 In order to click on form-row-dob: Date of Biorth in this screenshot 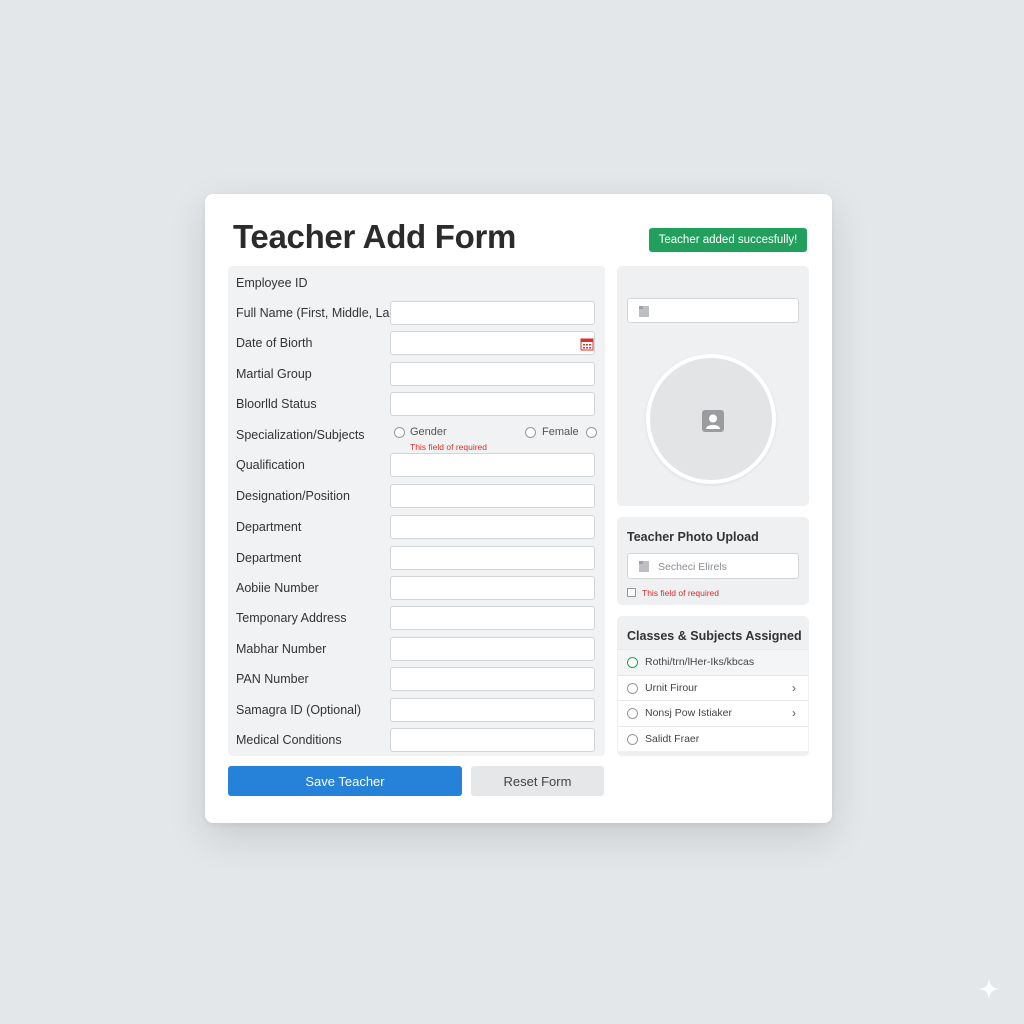, I will do `click(416, 344)`.